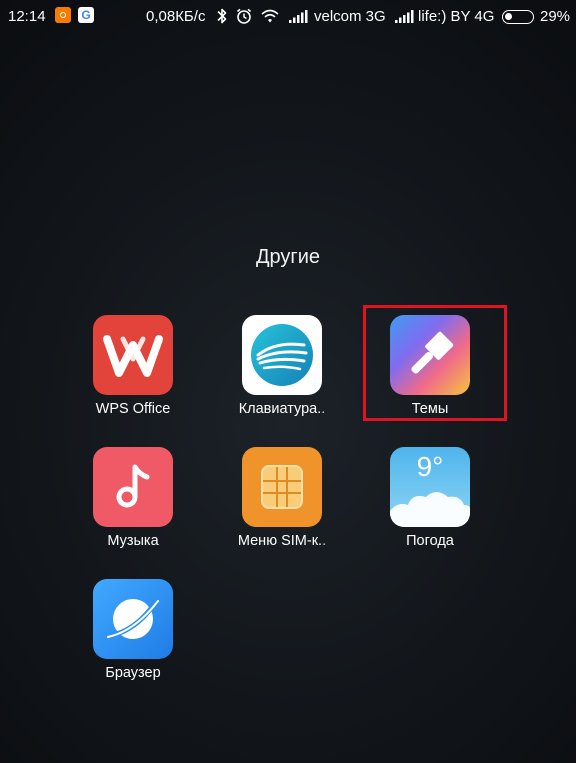 The height and width of the screenshot is (763, 576). I want to click on app-label: Браузер, so click(133, 673).